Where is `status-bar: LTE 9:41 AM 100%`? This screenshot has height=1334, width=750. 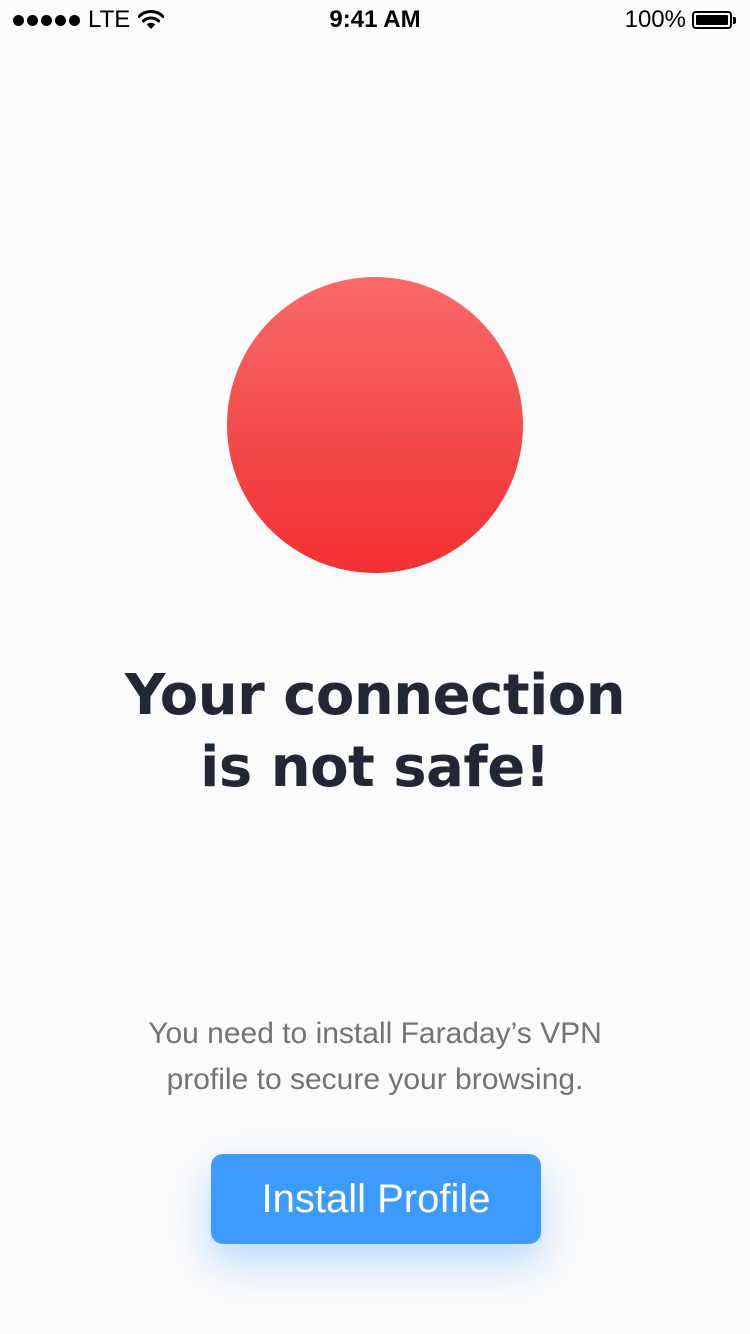
status-bar: LTE 9:41 AM 100% is located at coordinates (375, 20).